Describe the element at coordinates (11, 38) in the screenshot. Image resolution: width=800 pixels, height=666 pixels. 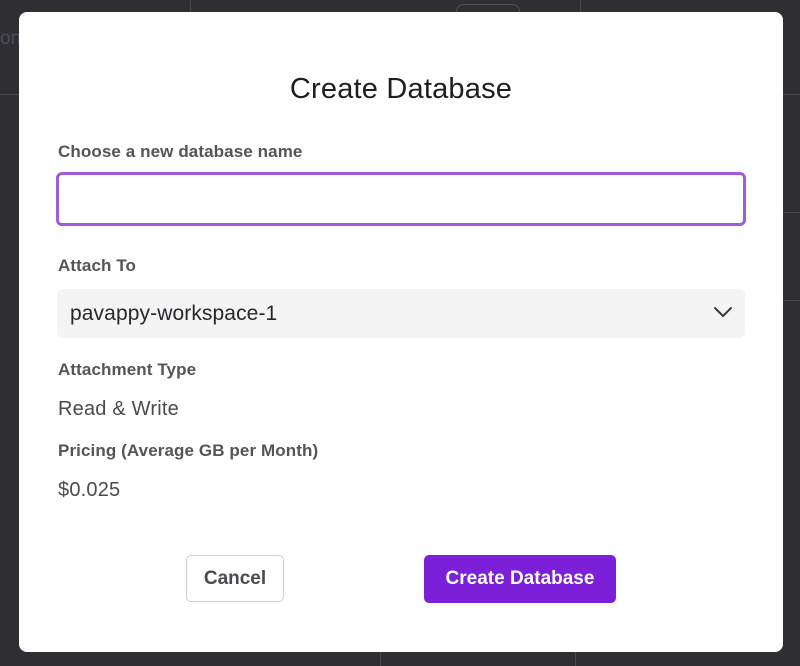
I see `background-text: on` at that location.